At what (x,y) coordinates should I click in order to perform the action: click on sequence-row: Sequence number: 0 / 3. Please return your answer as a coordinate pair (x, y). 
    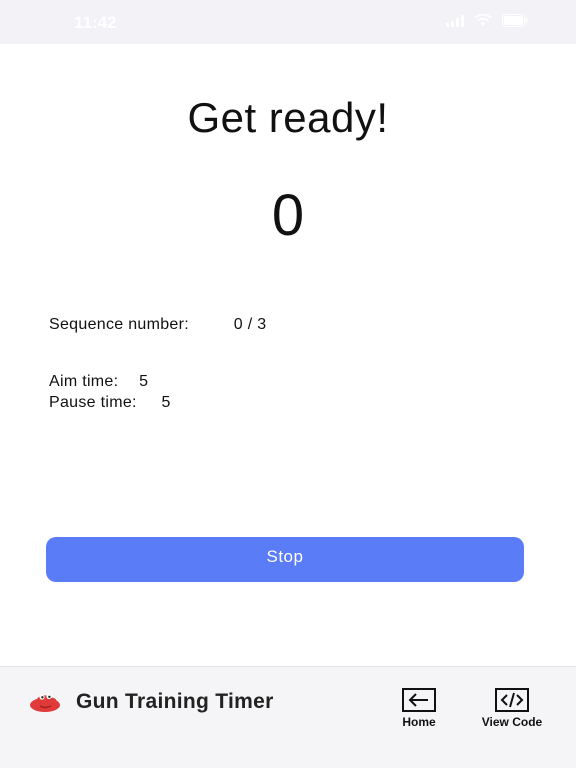
    Looking at the image, I should click on (157, 325).